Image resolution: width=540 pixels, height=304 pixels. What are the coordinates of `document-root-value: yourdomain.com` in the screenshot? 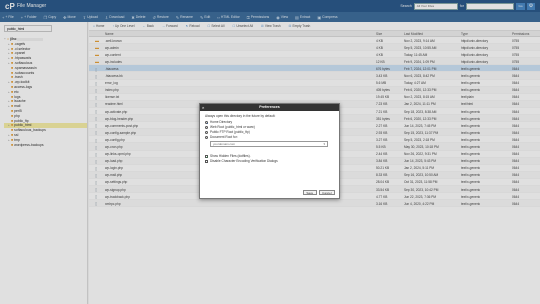 It's located at (224, 144).